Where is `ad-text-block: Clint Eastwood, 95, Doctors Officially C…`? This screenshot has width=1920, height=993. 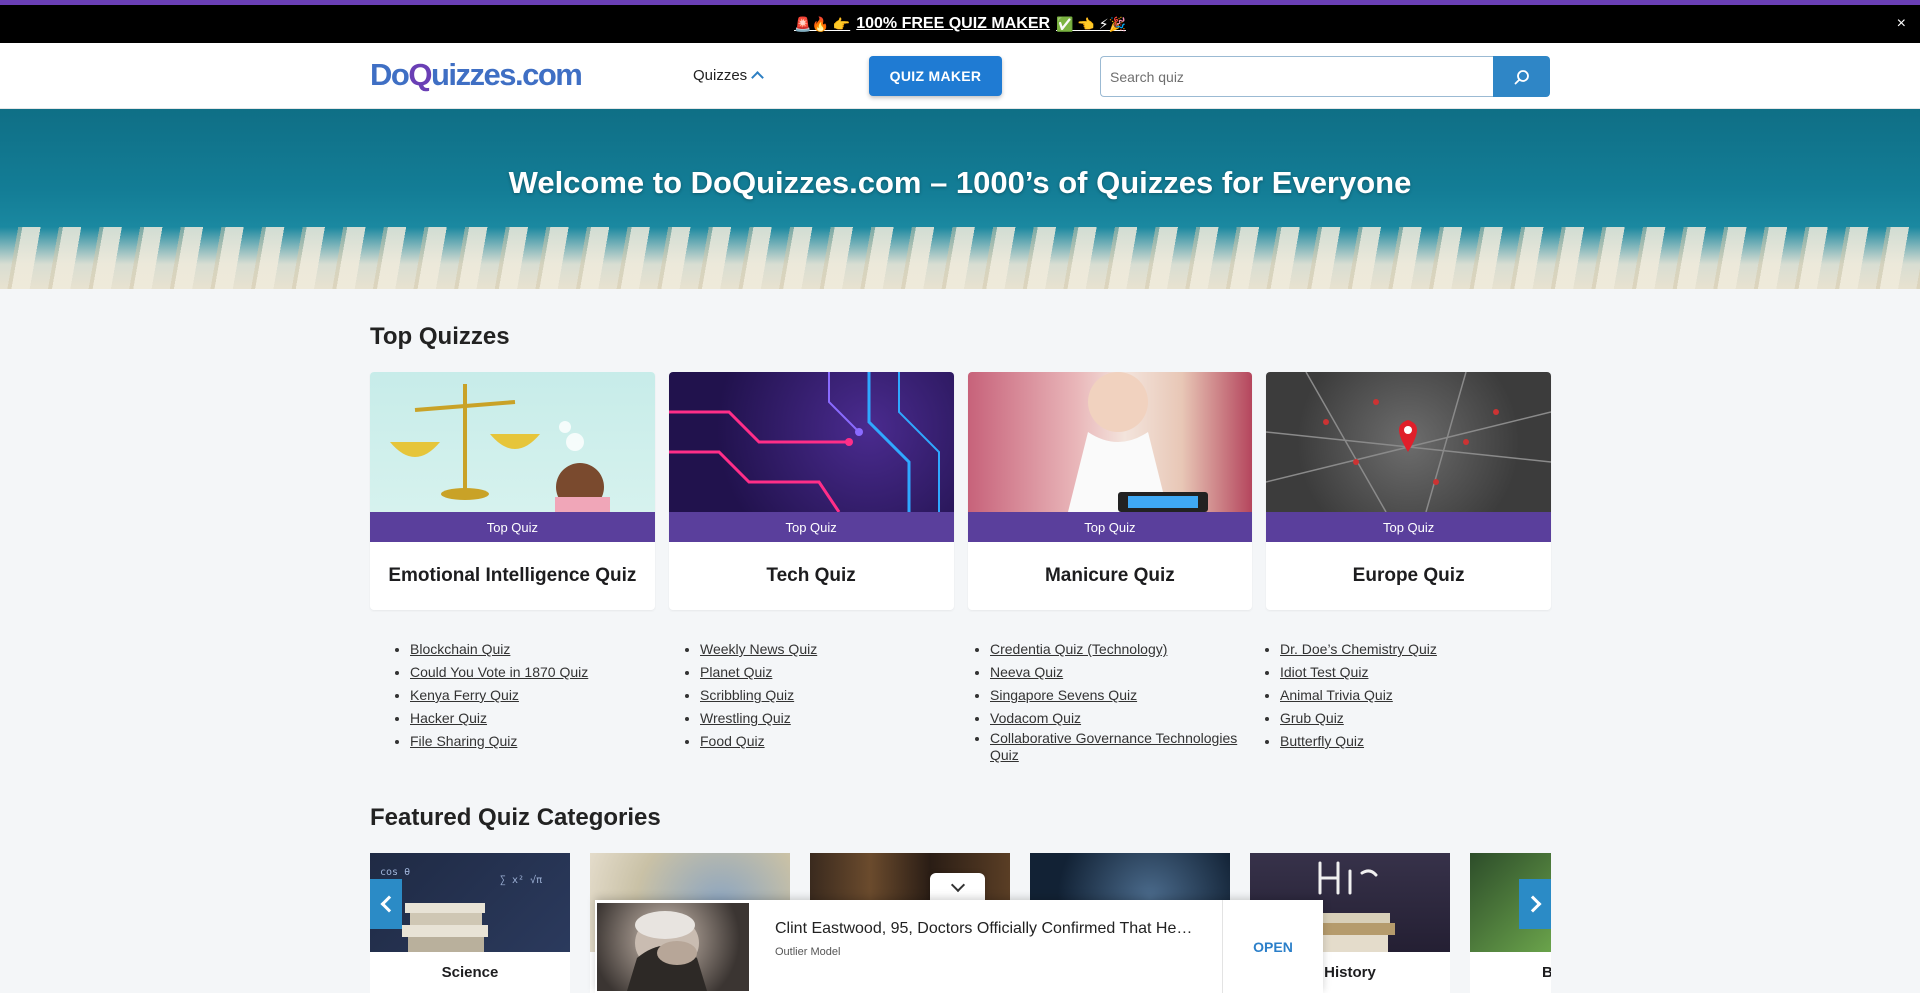 ad-text-block: Clint Eastwood, 95, Doctors Officially C… is located at coordinates (986, 946).